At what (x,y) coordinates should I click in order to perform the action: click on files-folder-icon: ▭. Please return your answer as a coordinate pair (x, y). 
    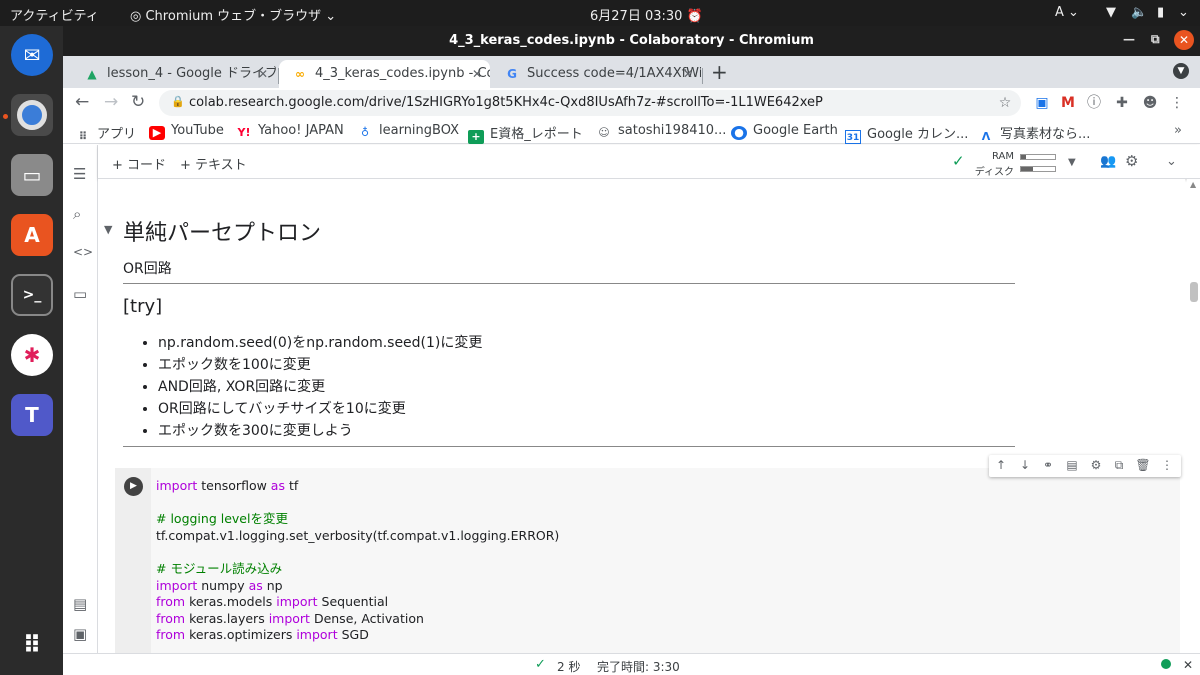
    Looking at the image, I should click on (80, 294).